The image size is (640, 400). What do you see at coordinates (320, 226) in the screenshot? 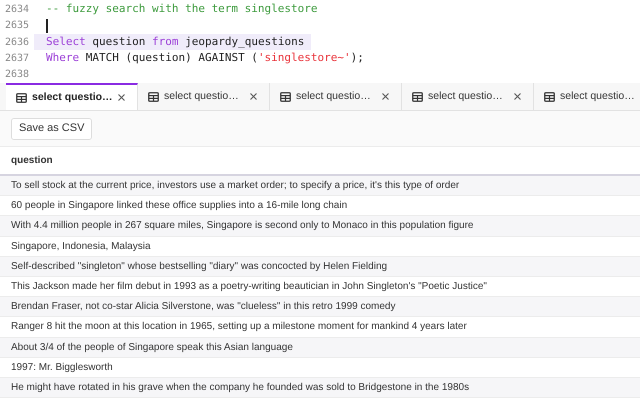
I see `table-row: With 4.4 million people in 267 square miles, Singapore is second only to Monaco in this population figure` at bounding box center [320, 226].